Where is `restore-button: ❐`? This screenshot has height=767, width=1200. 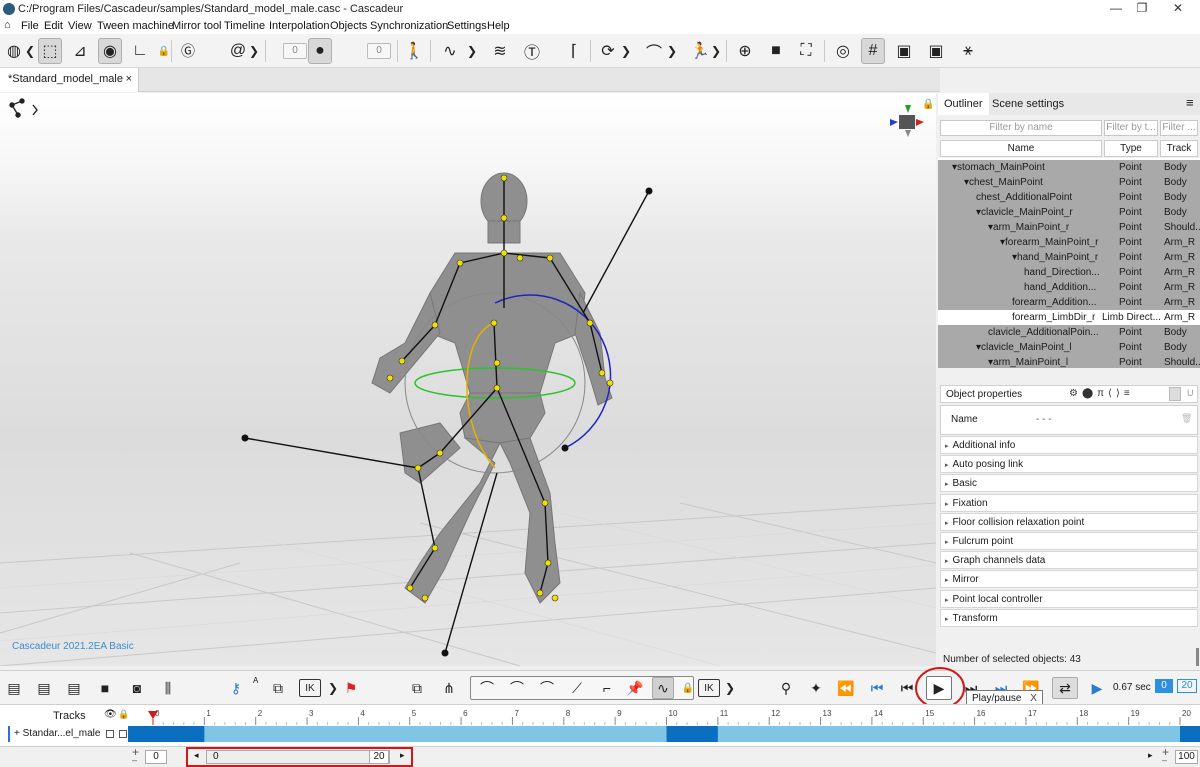 restore-button: ❐ is located at coordinates (1142, 9).